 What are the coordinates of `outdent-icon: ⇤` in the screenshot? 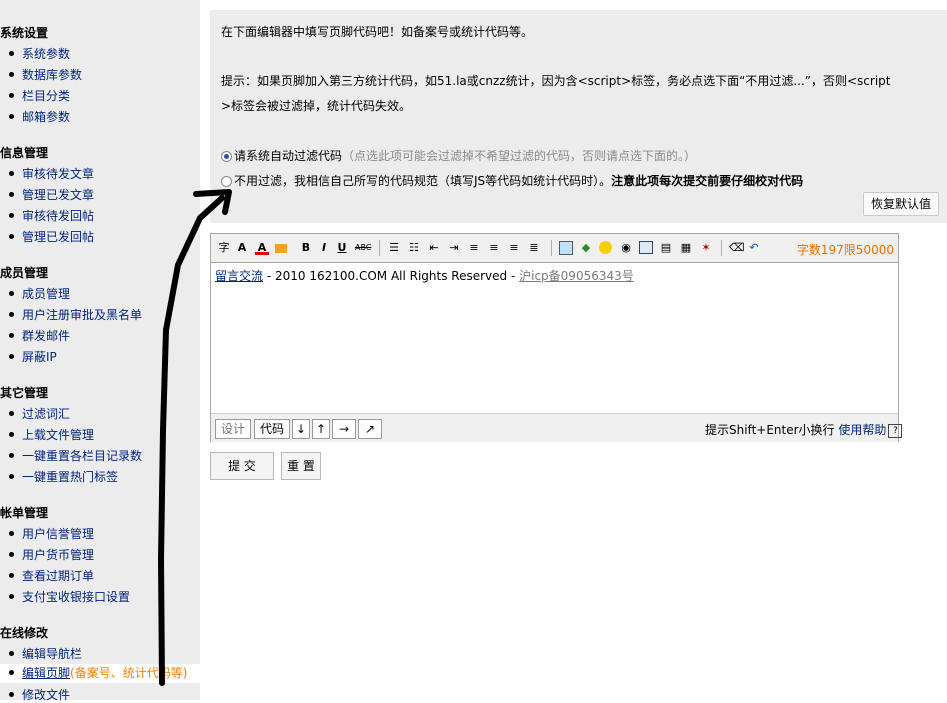 It's located at (434, 248).